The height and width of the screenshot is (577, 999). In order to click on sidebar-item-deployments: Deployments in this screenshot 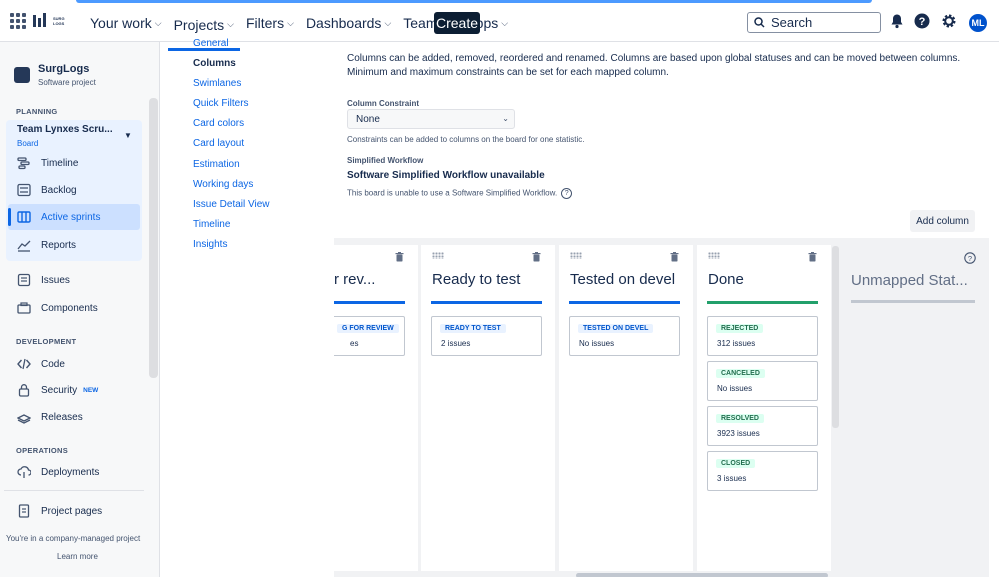, I will do `click(58, 472)`.